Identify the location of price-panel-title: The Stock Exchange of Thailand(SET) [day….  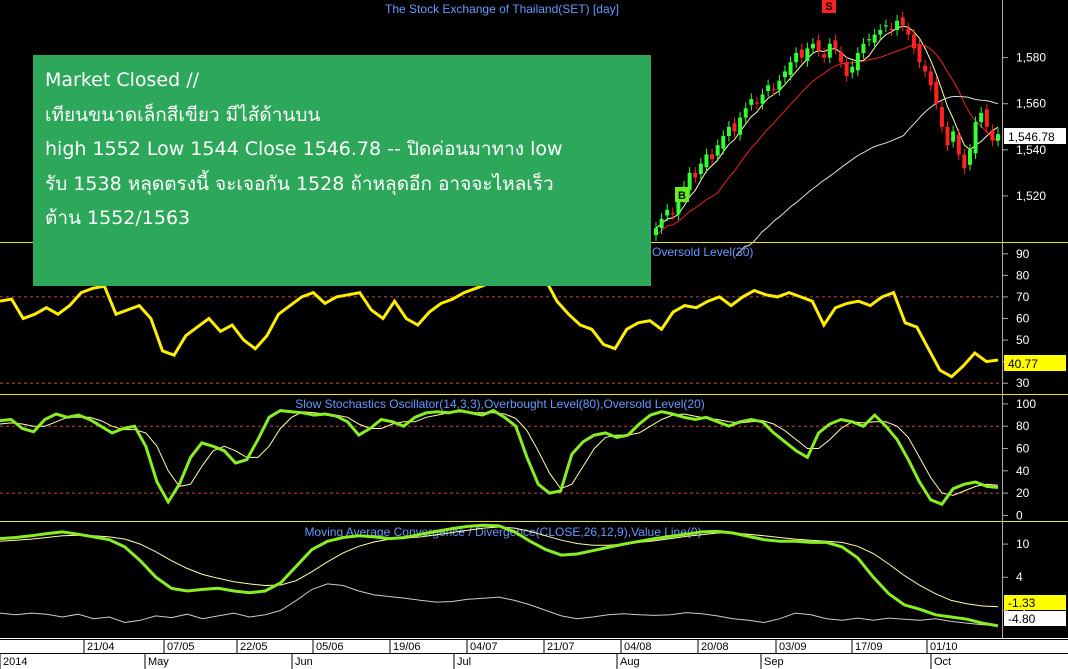
(502, 9).